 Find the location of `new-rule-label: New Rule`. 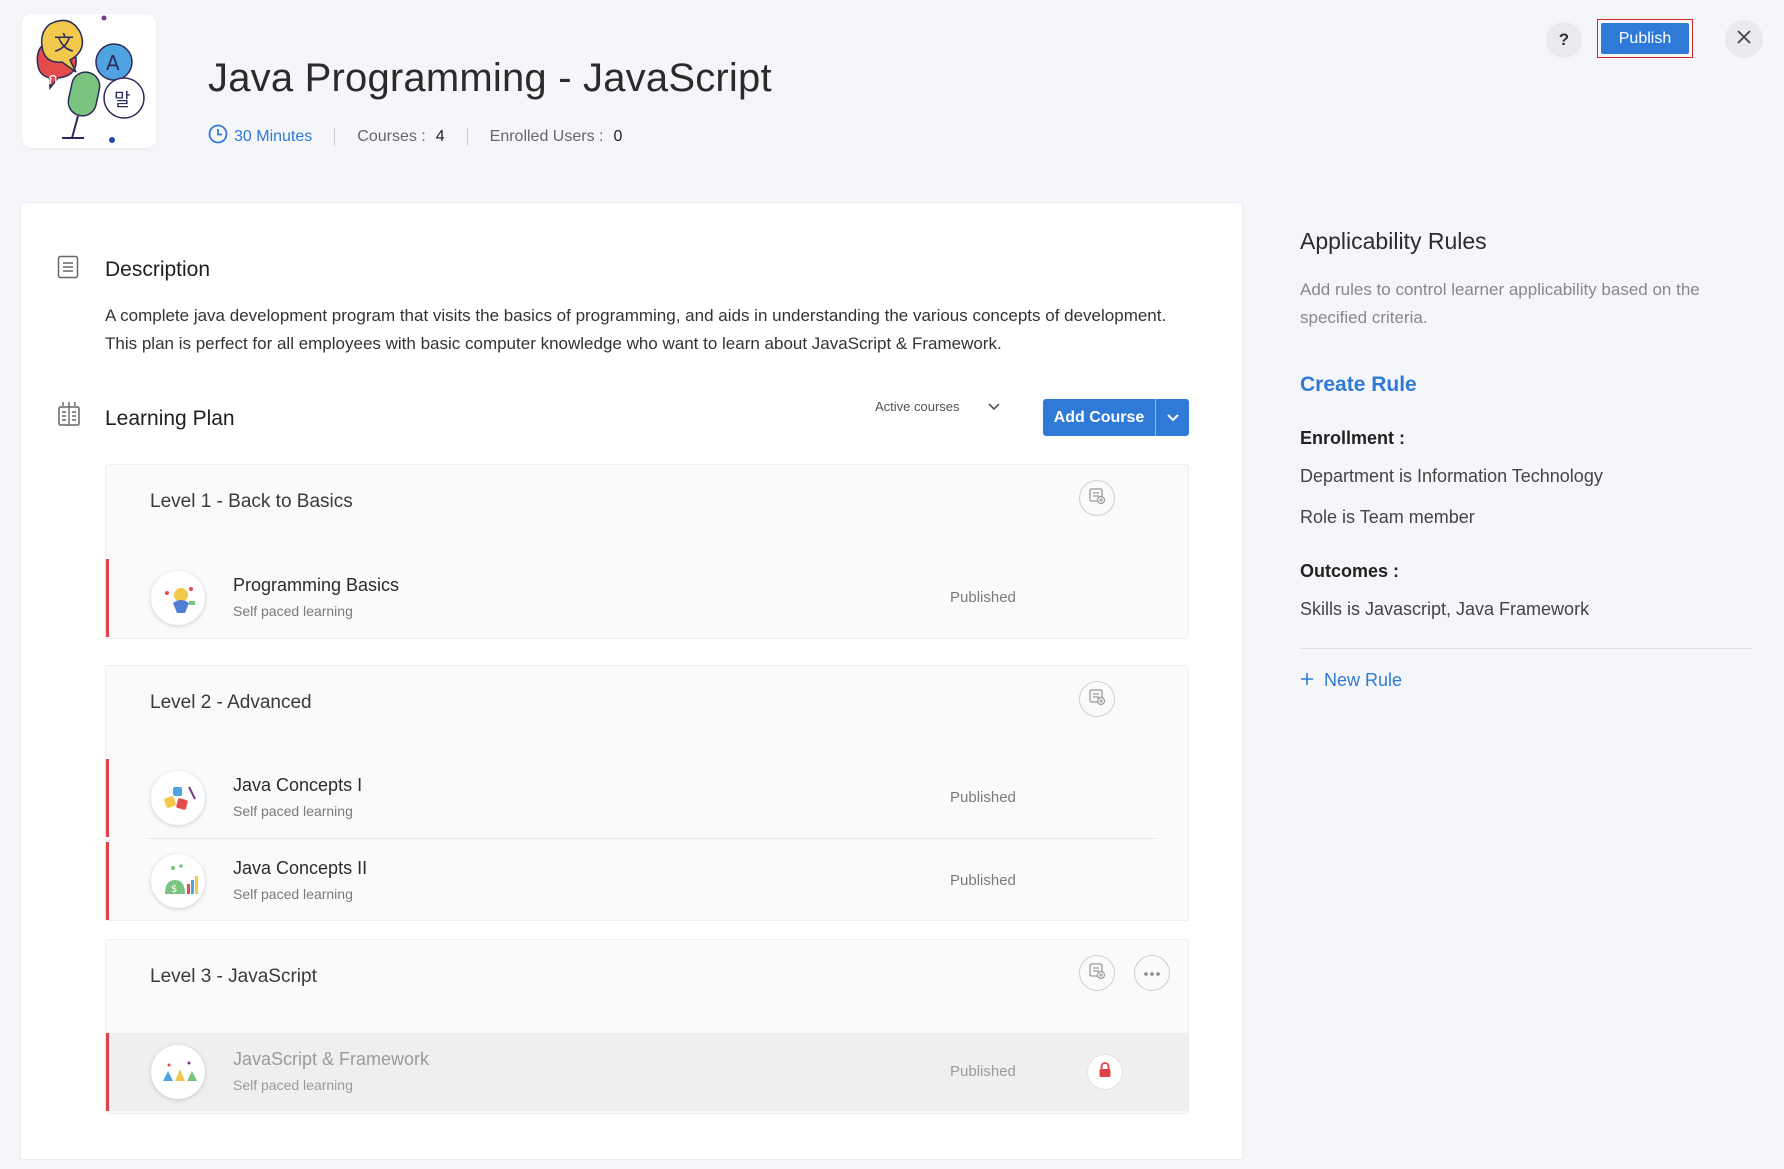

new-rule-label: New Rule is located at coordinates (1363, 680).